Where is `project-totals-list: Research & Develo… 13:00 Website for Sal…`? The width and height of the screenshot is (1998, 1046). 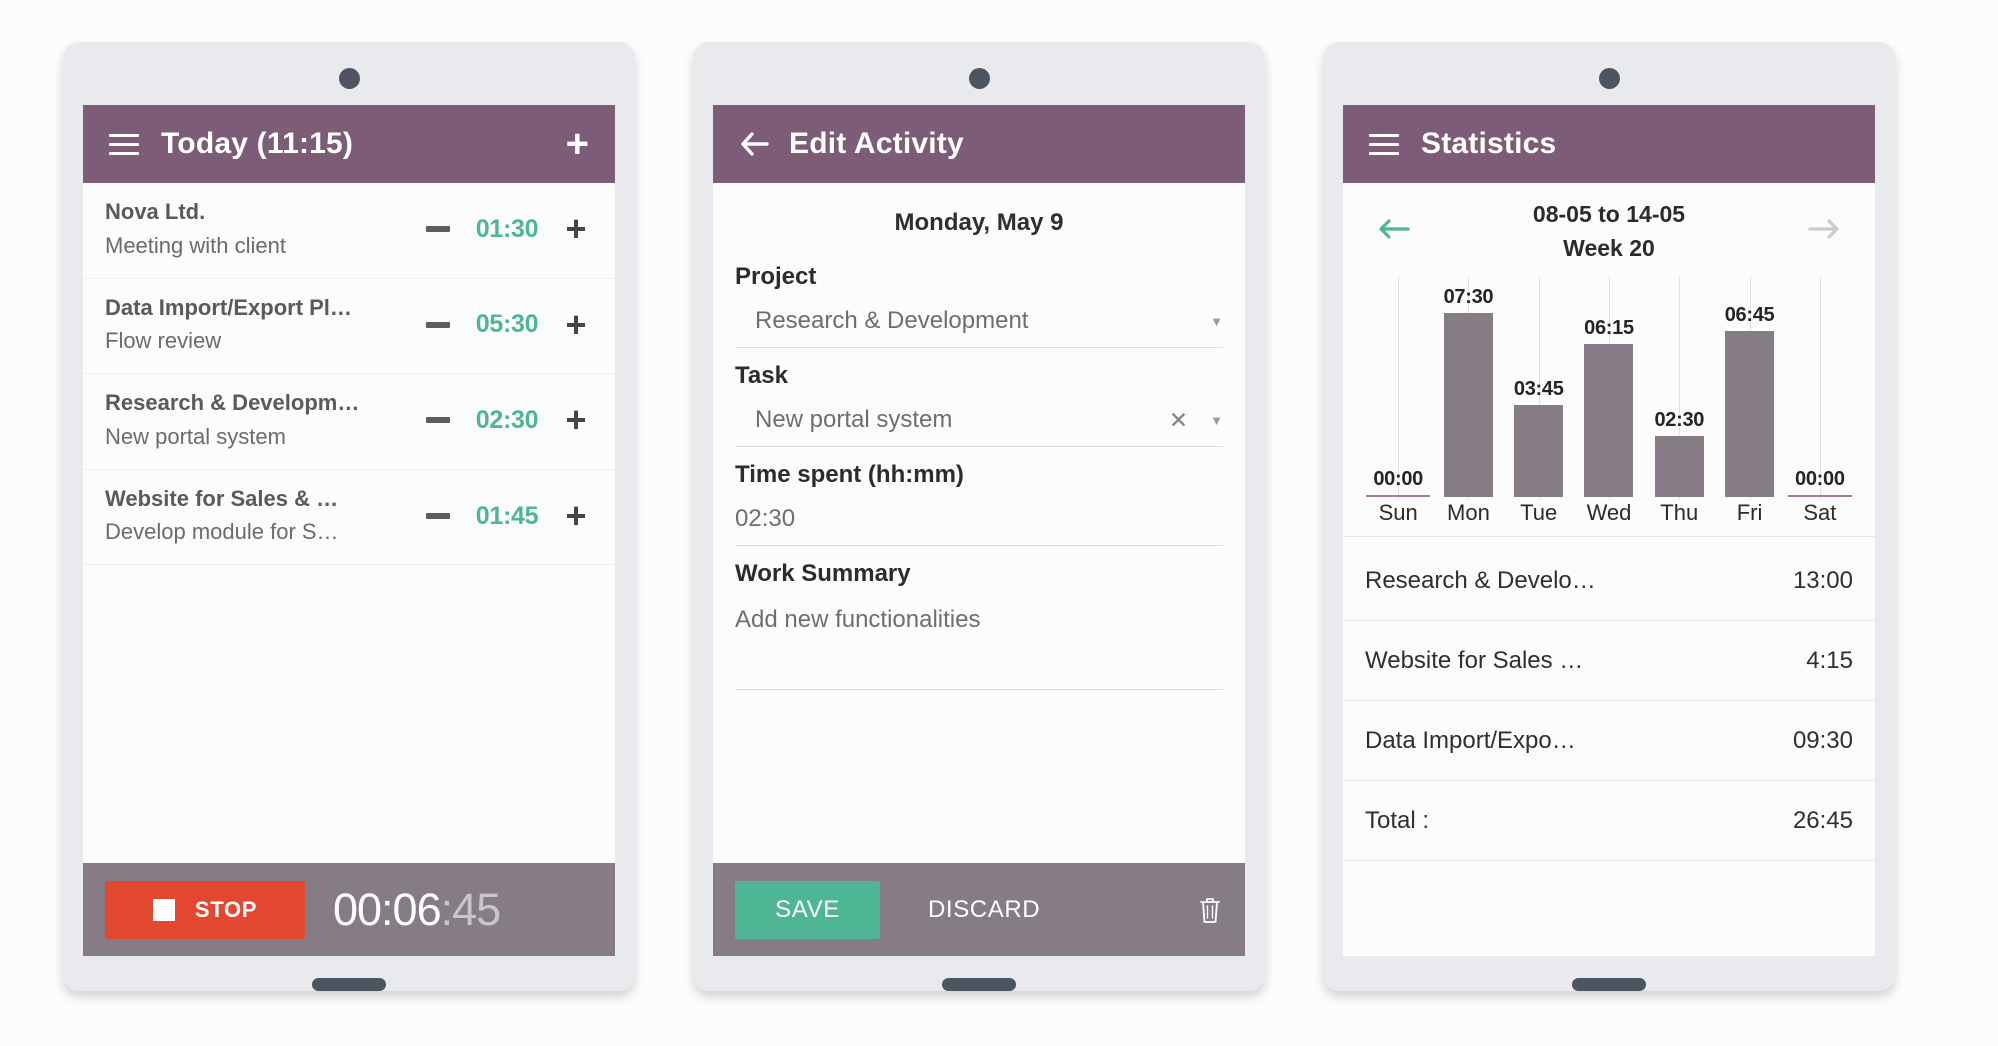
project-totals-list: Research & Develo… 13:00 Website for Sal… is located at coordinates (1609, 748).